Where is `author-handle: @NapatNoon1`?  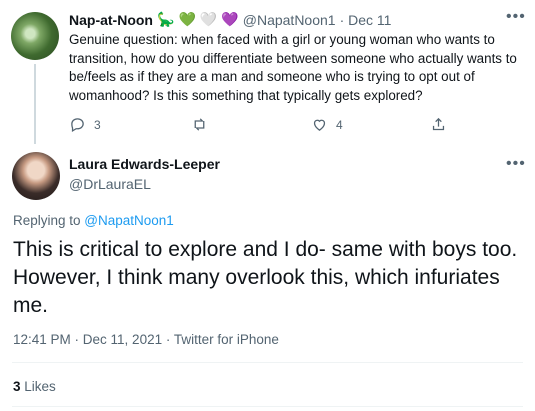 author-handle: @NapatNoon1 is located at coordinates (289, 20).